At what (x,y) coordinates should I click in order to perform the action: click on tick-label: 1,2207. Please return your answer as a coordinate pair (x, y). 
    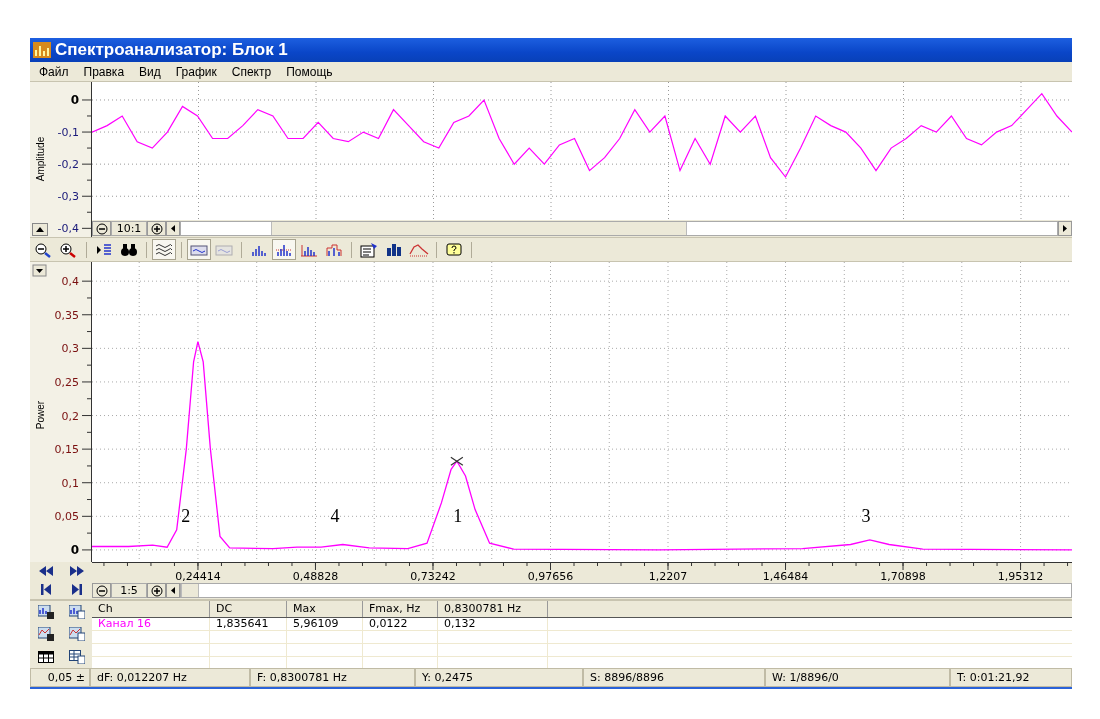
    Looking at the image, I should click on (668, 576).